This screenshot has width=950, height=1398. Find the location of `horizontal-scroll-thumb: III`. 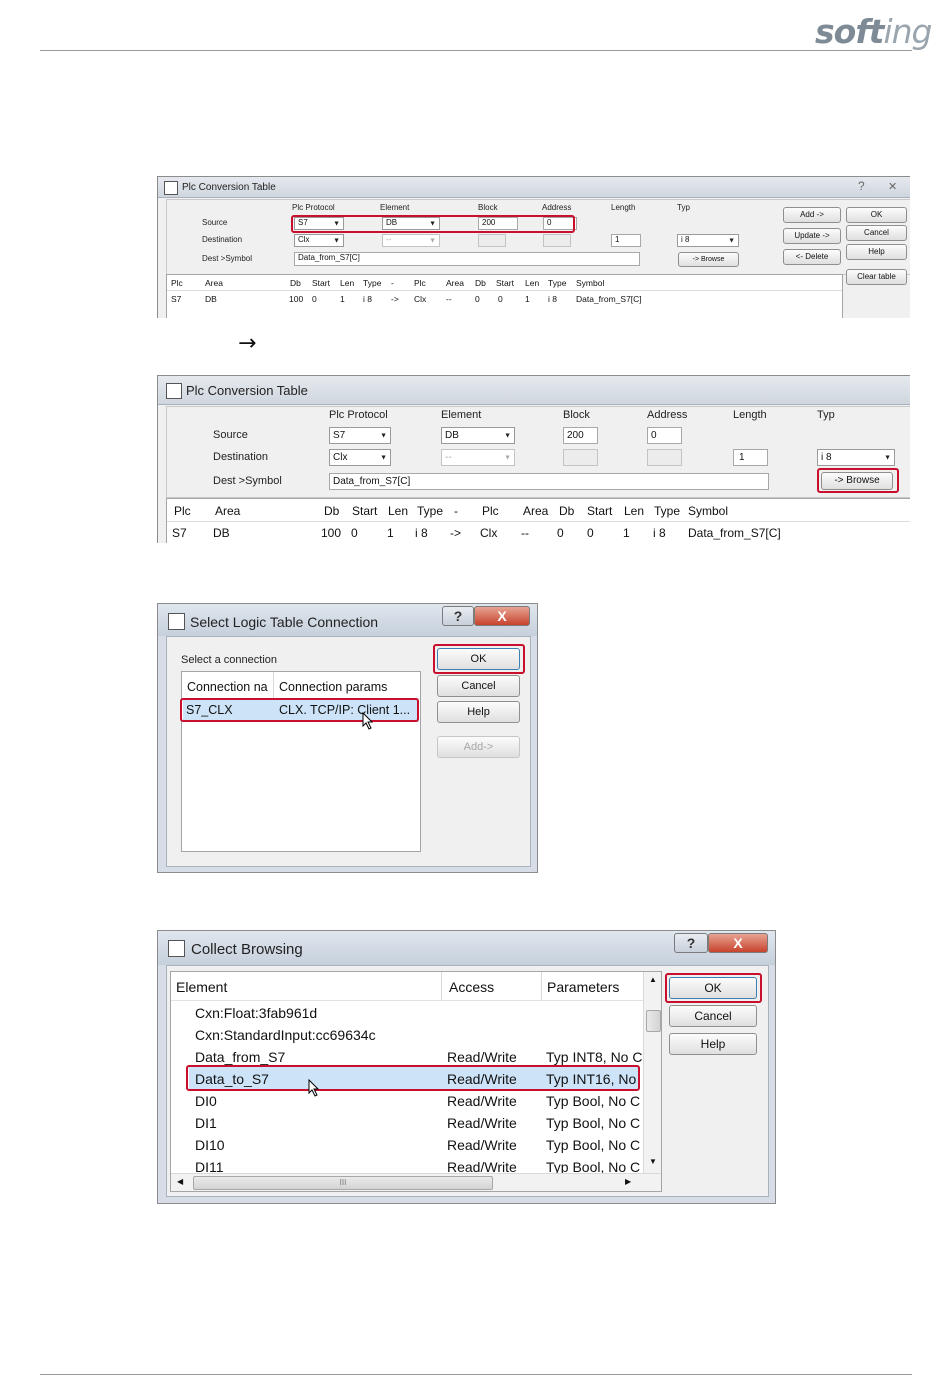

horizontal-scroll-thumb: III is located at coordinates (343, 1183).